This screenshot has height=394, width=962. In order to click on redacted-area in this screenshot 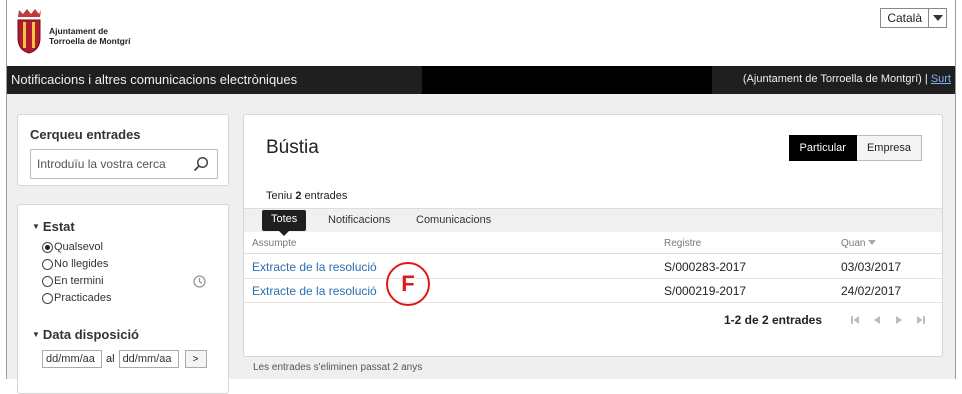, I will do `click(567, 80)`.